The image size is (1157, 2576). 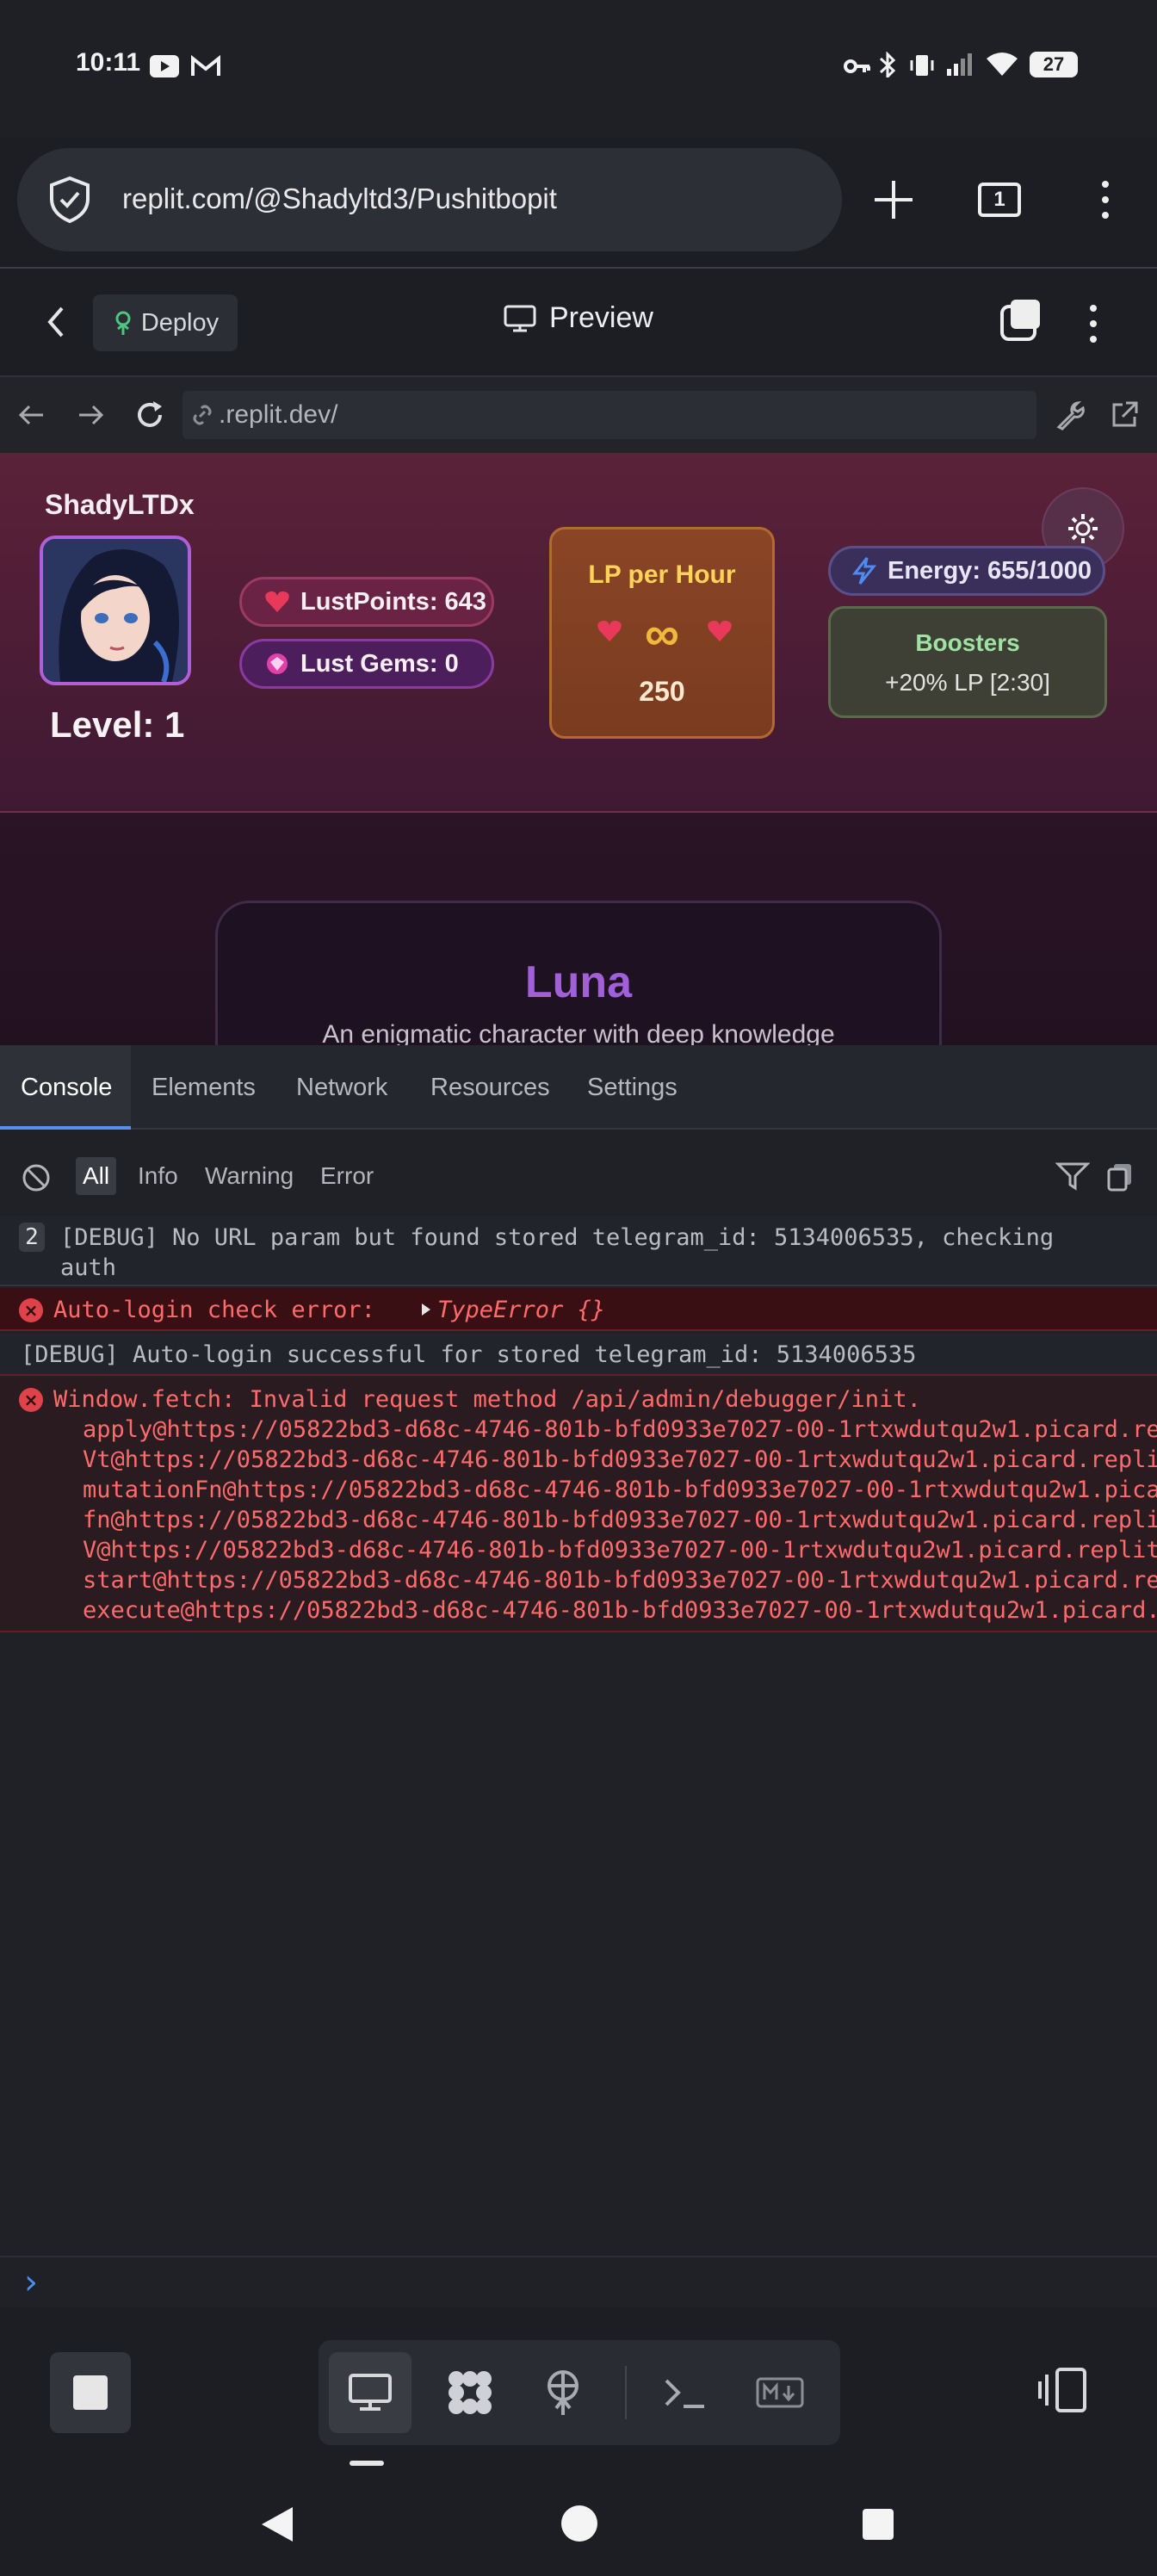 What do you see at coordinates (150, 415) in the screenshot?
I see `reload-icon` at bounding box center [150, 415].